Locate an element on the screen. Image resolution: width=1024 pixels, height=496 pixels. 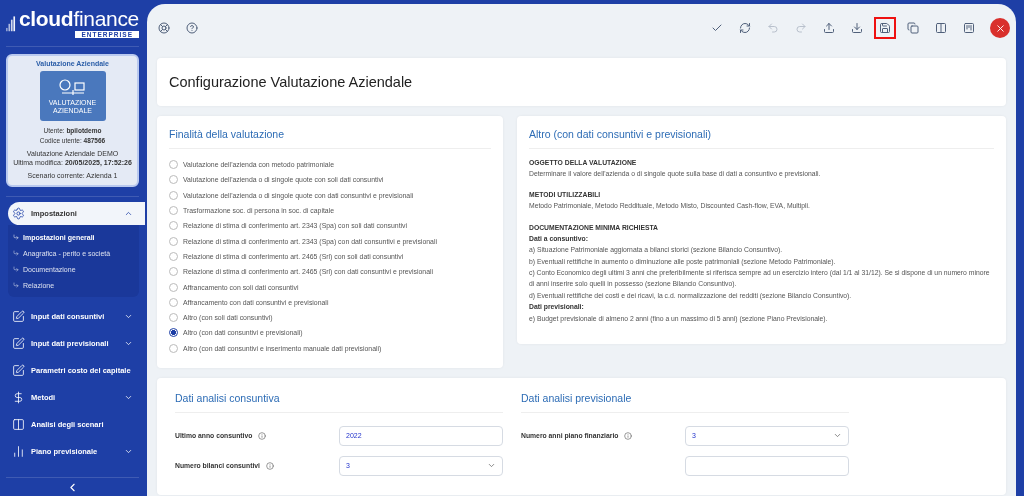
bar-chart-icon is located at coordinates (18, 451).